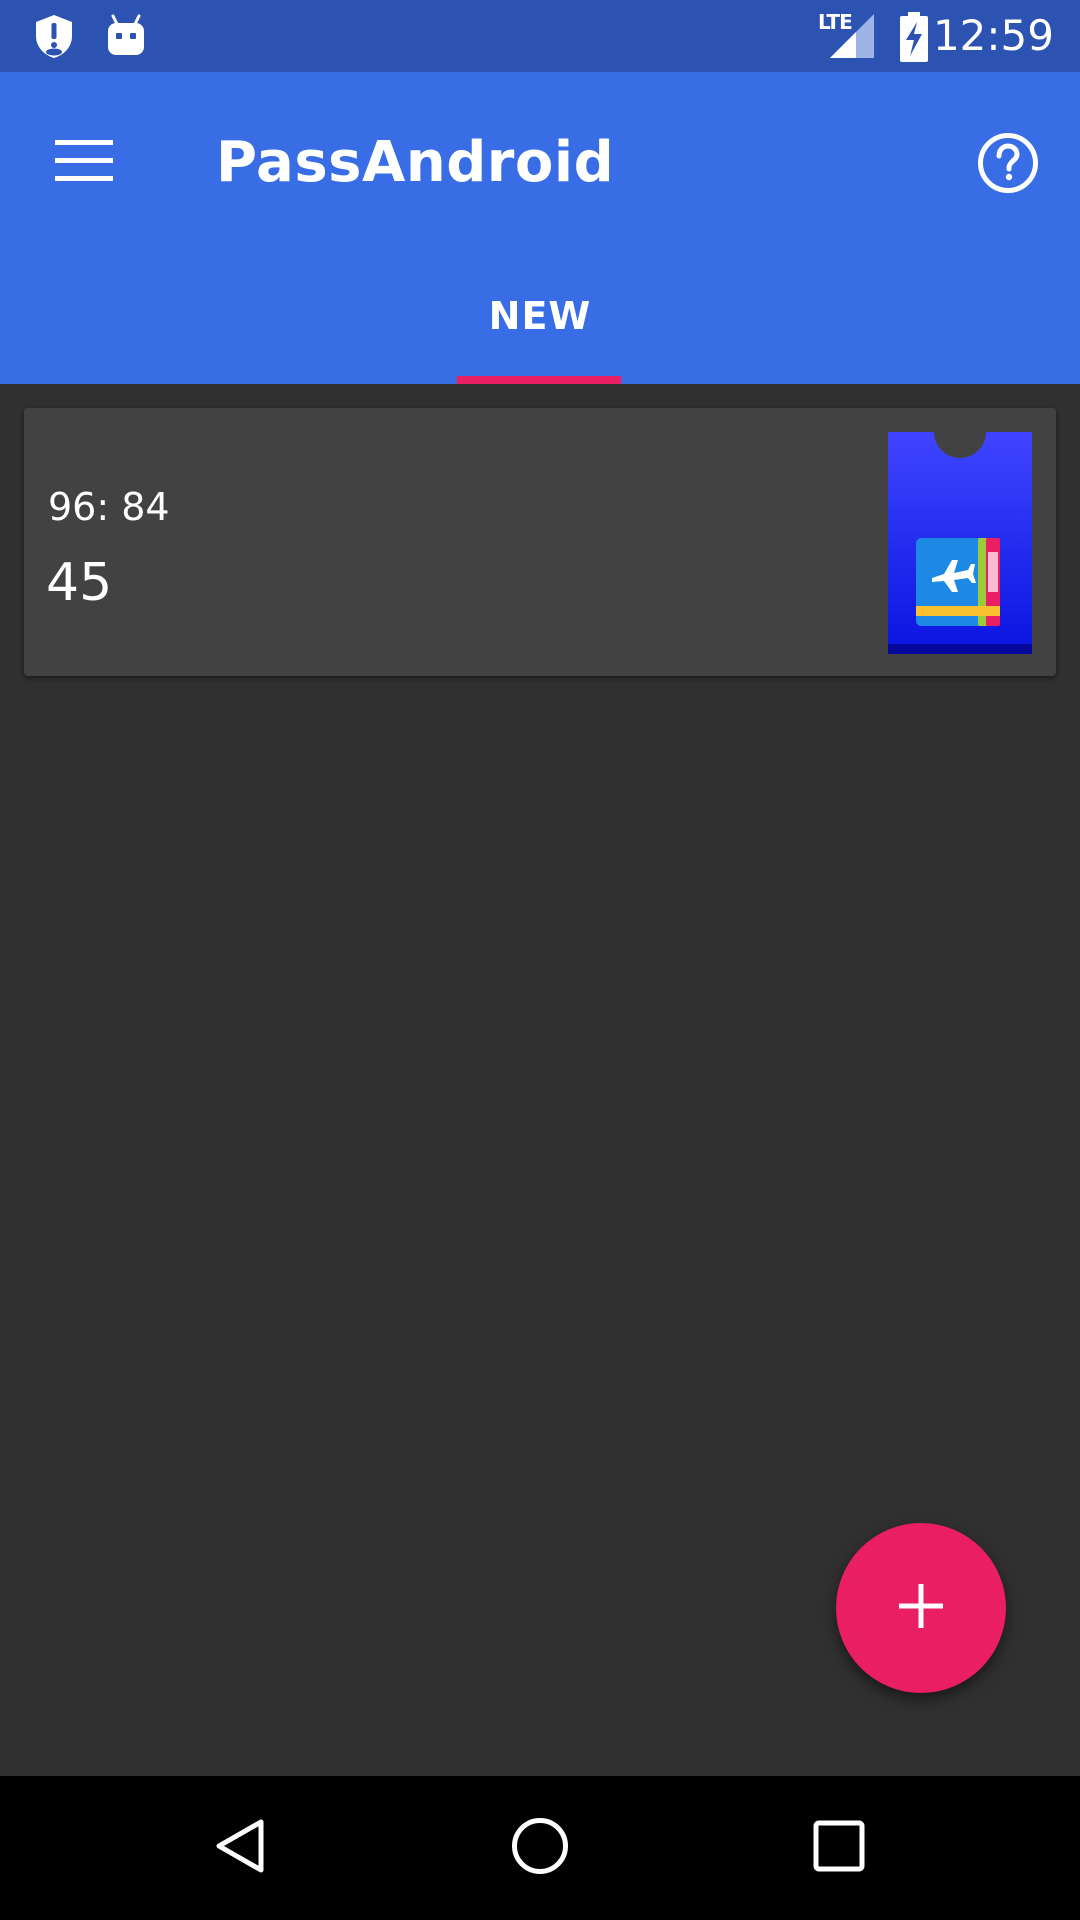 This screenshot has height=1920, width=1080. I want to click on back-button, so click(241, 1848).